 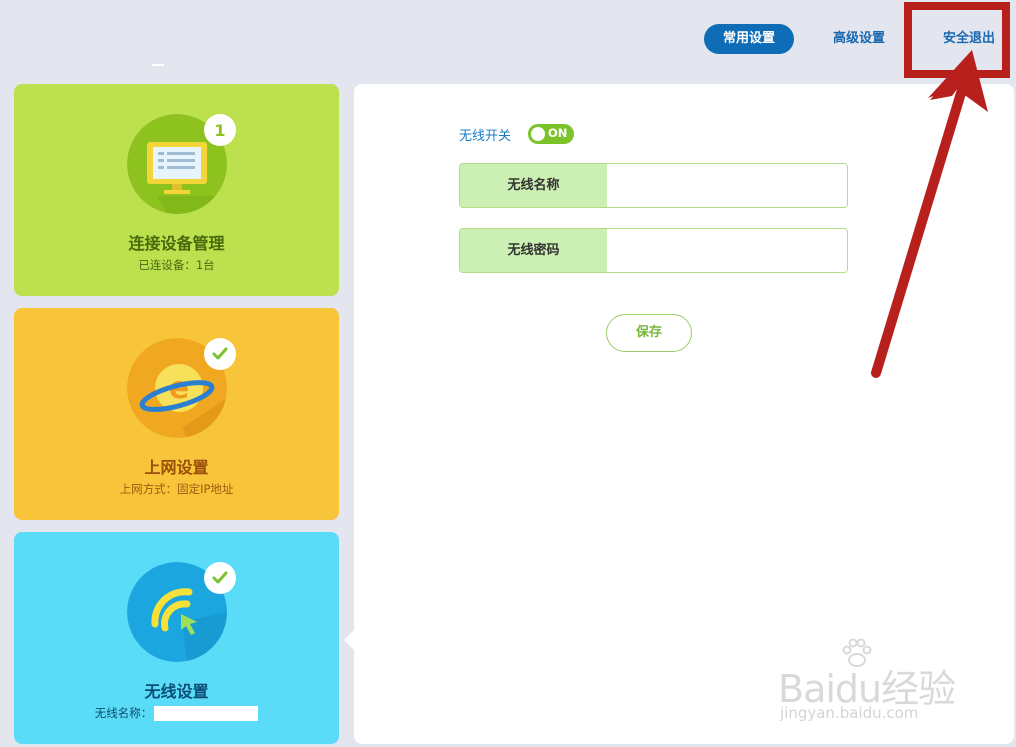 I want to click on panel-pointer, so click(x=349, y=640).